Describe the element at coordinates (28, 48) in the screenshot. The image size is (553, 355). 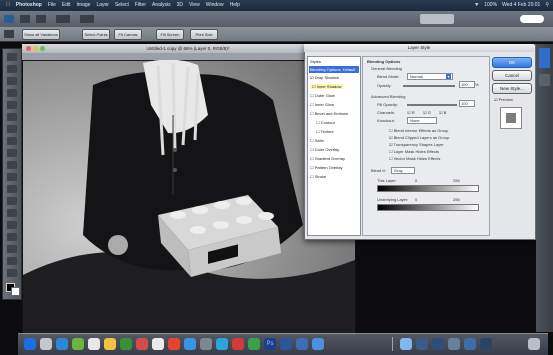
I see `close-window-icon` at that location.